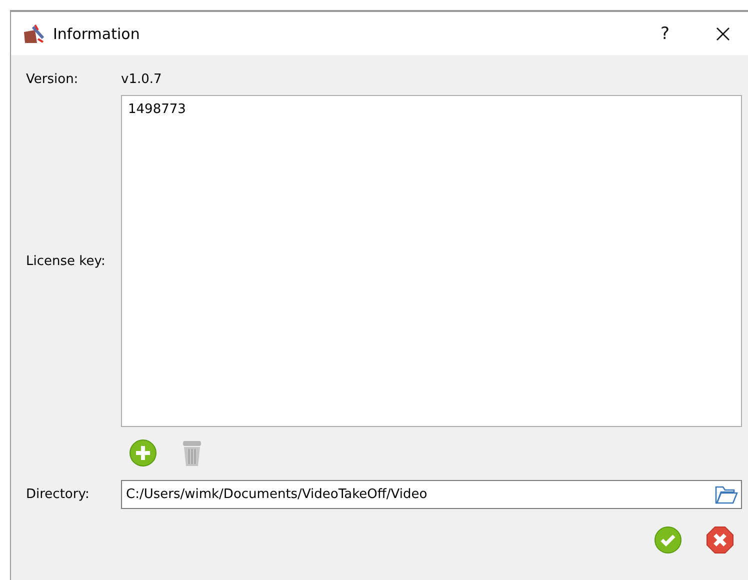 The image size is (748, 580). What do you see at coordinates (665, 34) in the screenshot?
I see `help-button: ?` at bounding box center [665, 34].